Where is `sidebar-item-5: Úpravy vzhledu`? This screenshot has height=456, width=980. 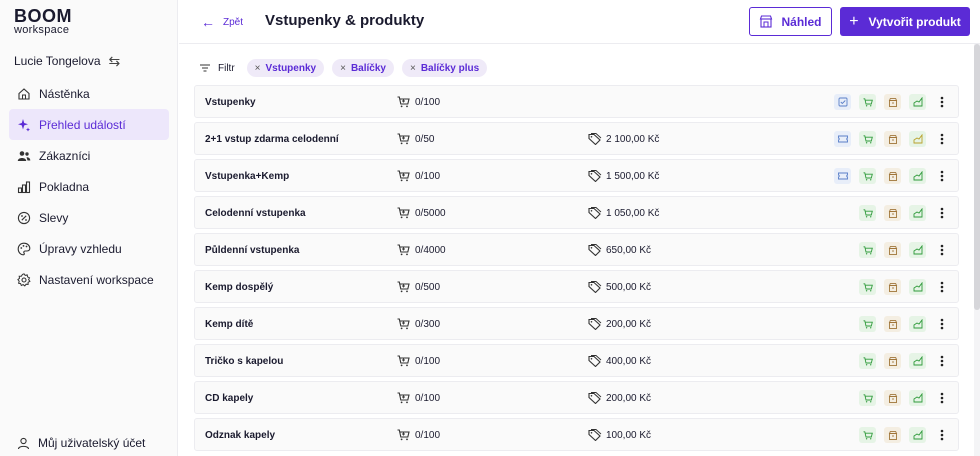 sidebar-item-5: Úpravy vzhledu is located at coordinates (89, 248).